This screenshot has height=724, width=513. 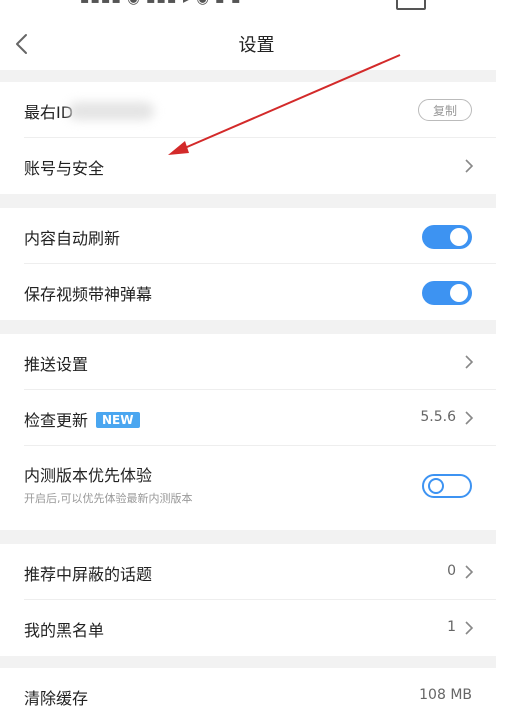 What do you see at coordinates (64, 168) in the screenshot?
I see `account-security-label: 账号与安全` at bounding box center [64, 168].